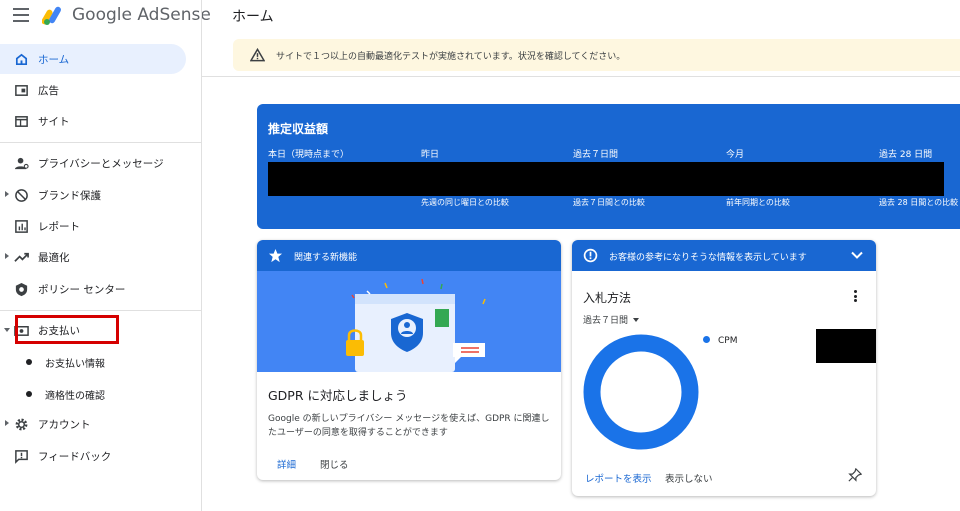  What do you see at coordinates (409, 255) in the screenshot?
I see `card-header: 関連する新機能` at bounding box center [409, 255].